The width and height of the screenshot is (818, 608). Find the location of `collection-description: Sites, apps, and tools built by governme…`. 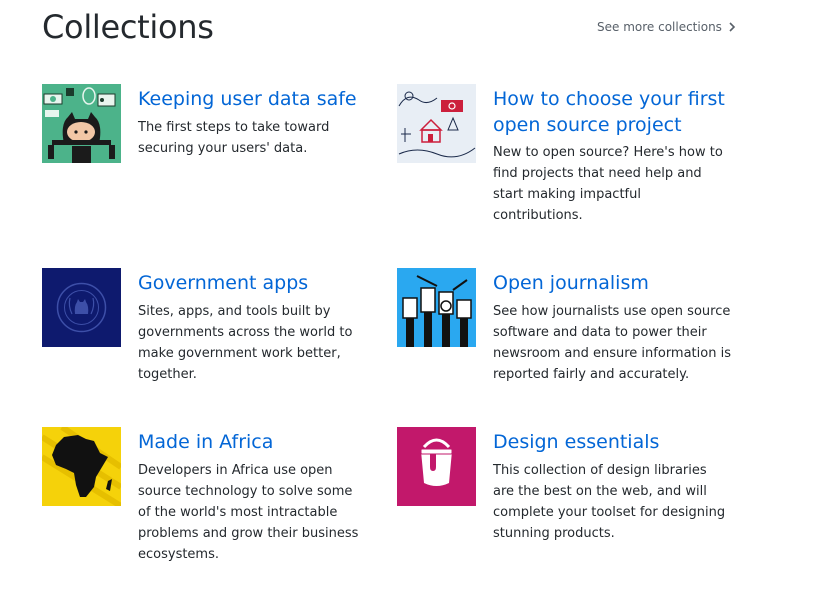

collection-description: Sites, apps, and tools built by governme… is located at coordinates (245, 343).